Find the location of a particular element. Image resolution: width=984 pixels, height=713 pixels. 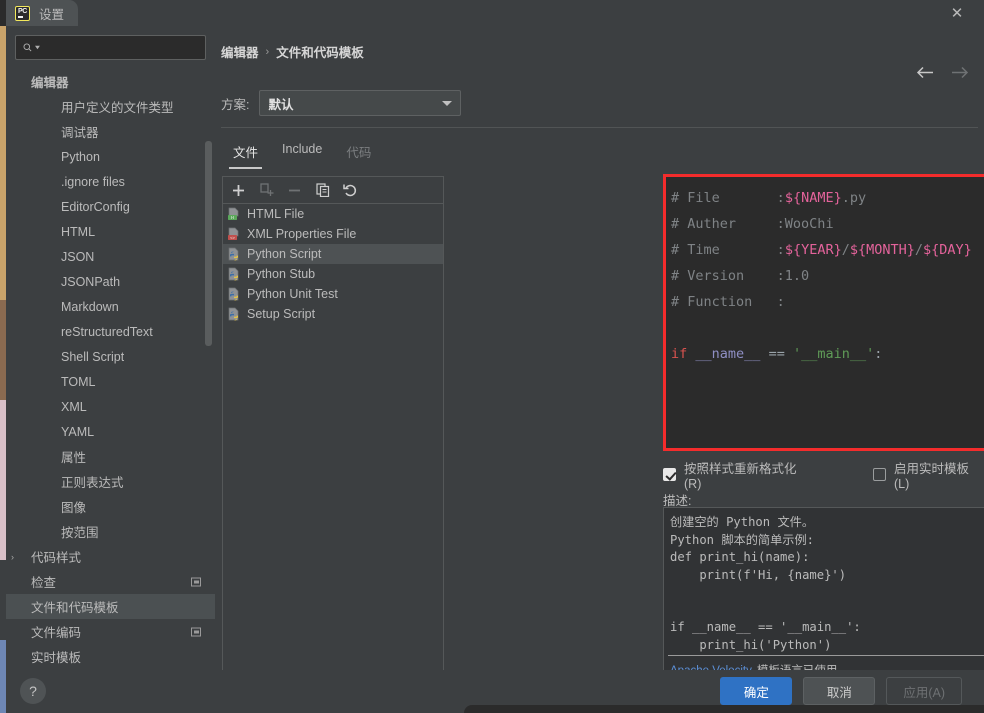

python-file-icon is located at coordinates (233, 314).